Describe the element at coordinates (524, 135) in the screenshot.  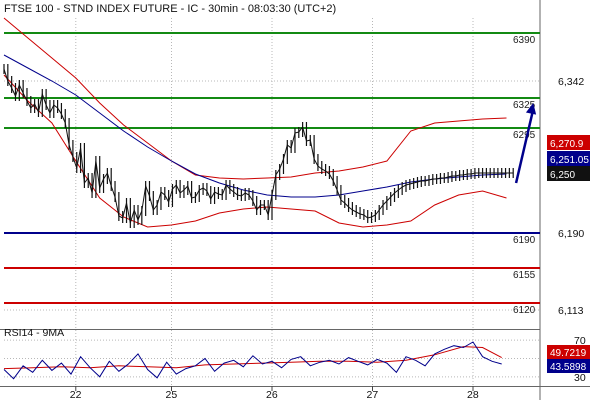
I see `level-label: 6295` at that location.